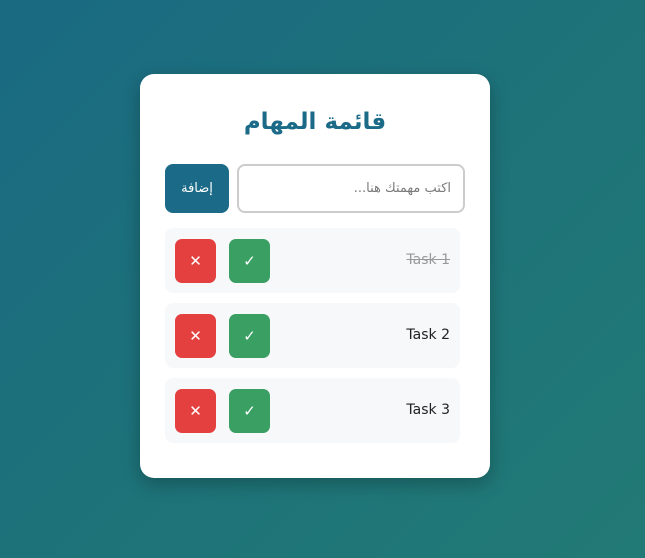 The width and height of the screenshot is (645, 558). I want to click on task-text: Task 2, so click(428, 335).